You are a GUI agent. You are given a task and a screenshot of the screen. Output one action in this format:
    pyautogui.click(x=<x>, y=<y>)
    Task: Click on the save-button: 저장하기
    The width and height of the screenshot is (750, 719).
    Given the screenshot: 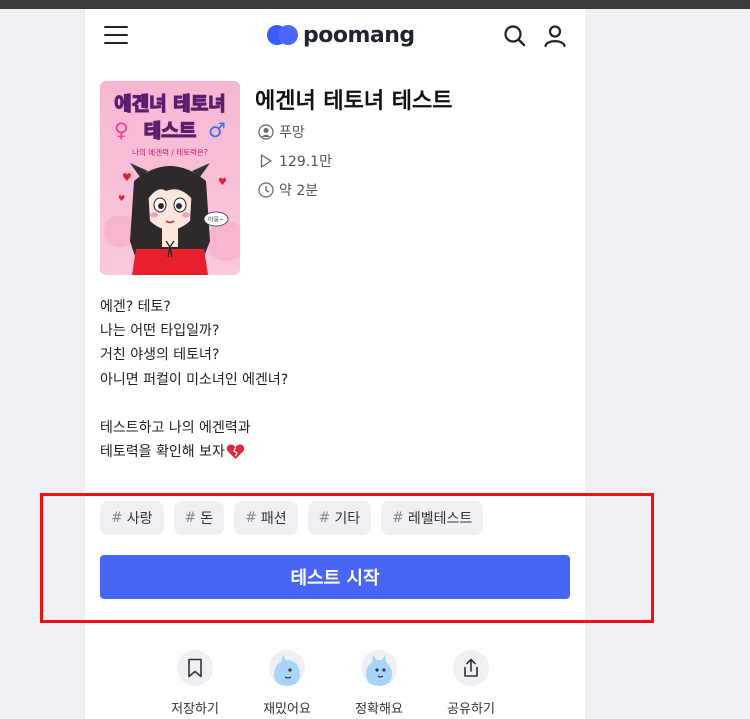 What is the action you would take?
    pyautogui.click(x=195, y=683)
    